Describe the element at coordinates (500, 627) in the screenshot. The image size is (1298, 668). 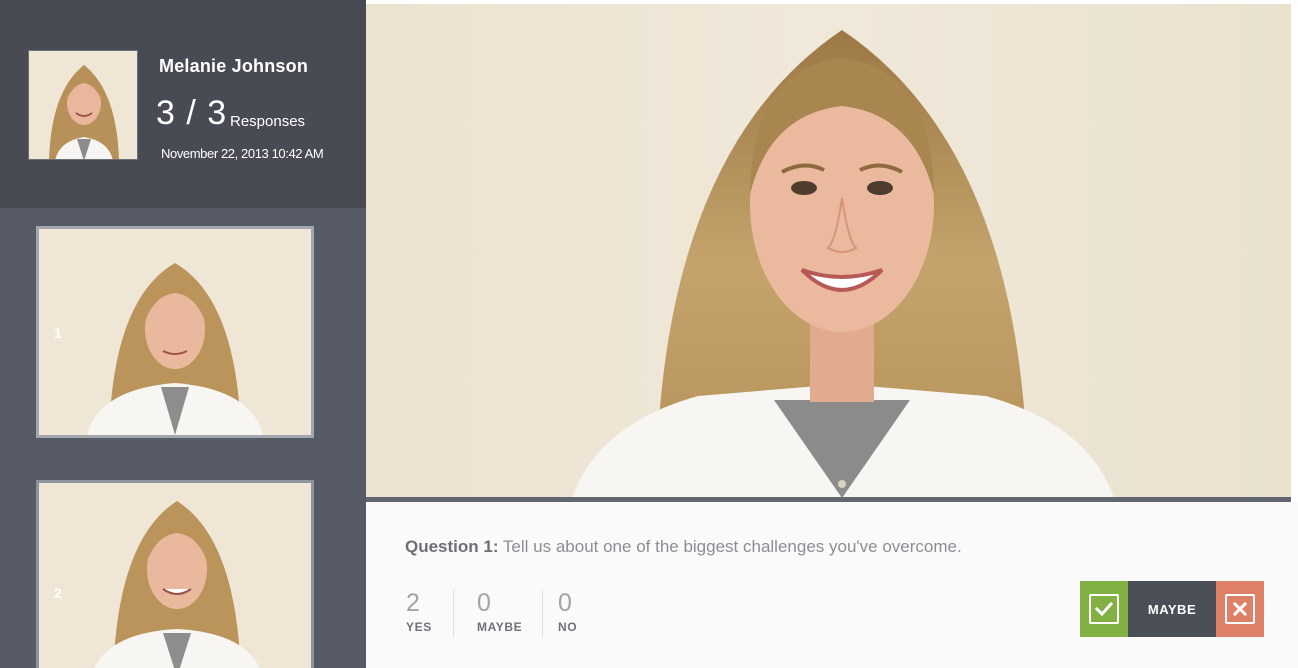
I see `maybe-label: MAYBE` at that location.